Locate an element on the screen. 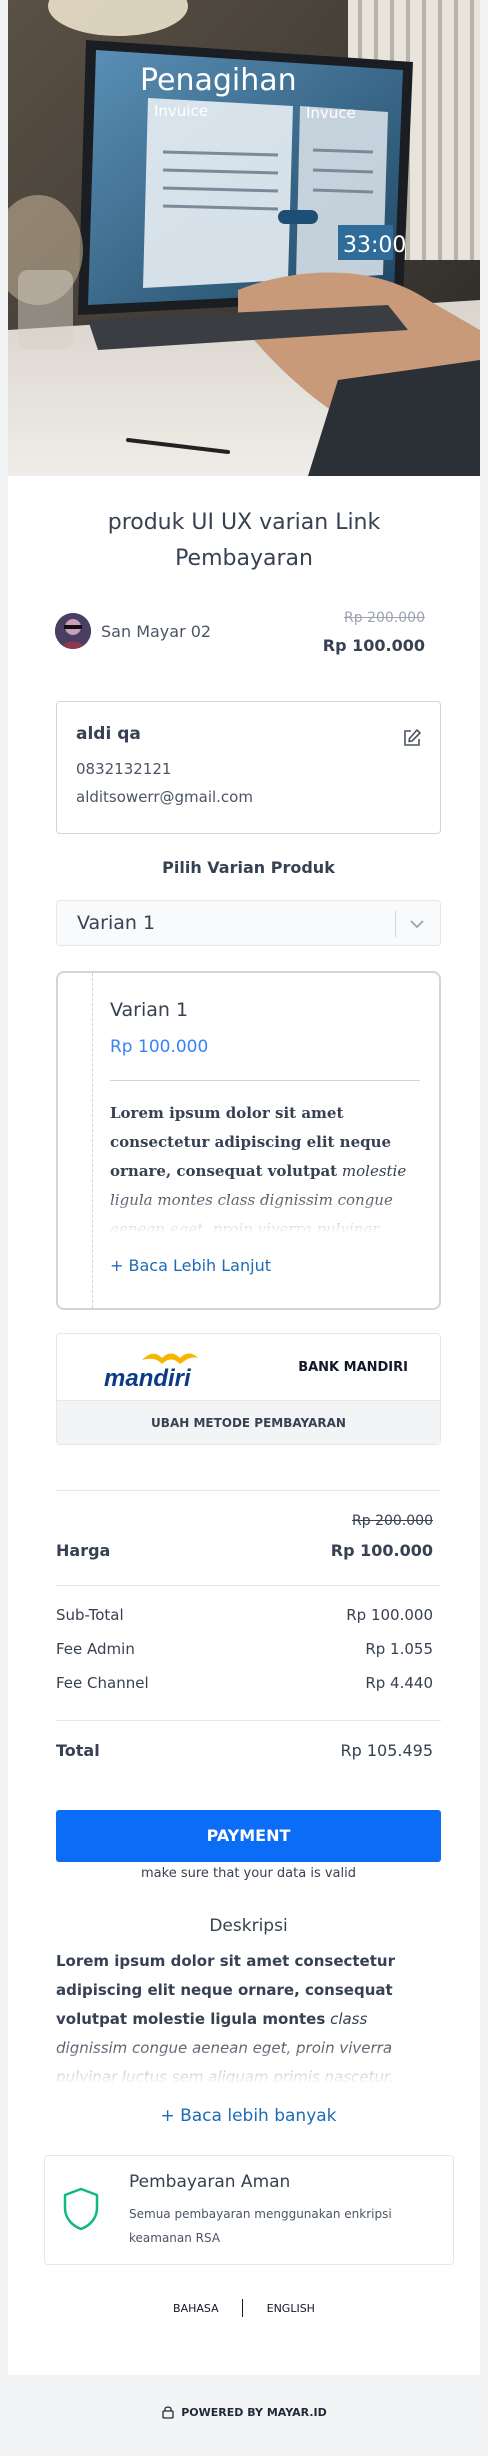  language-switcher: BAHASA ENGLISH is located at coordinates (244, 2308).